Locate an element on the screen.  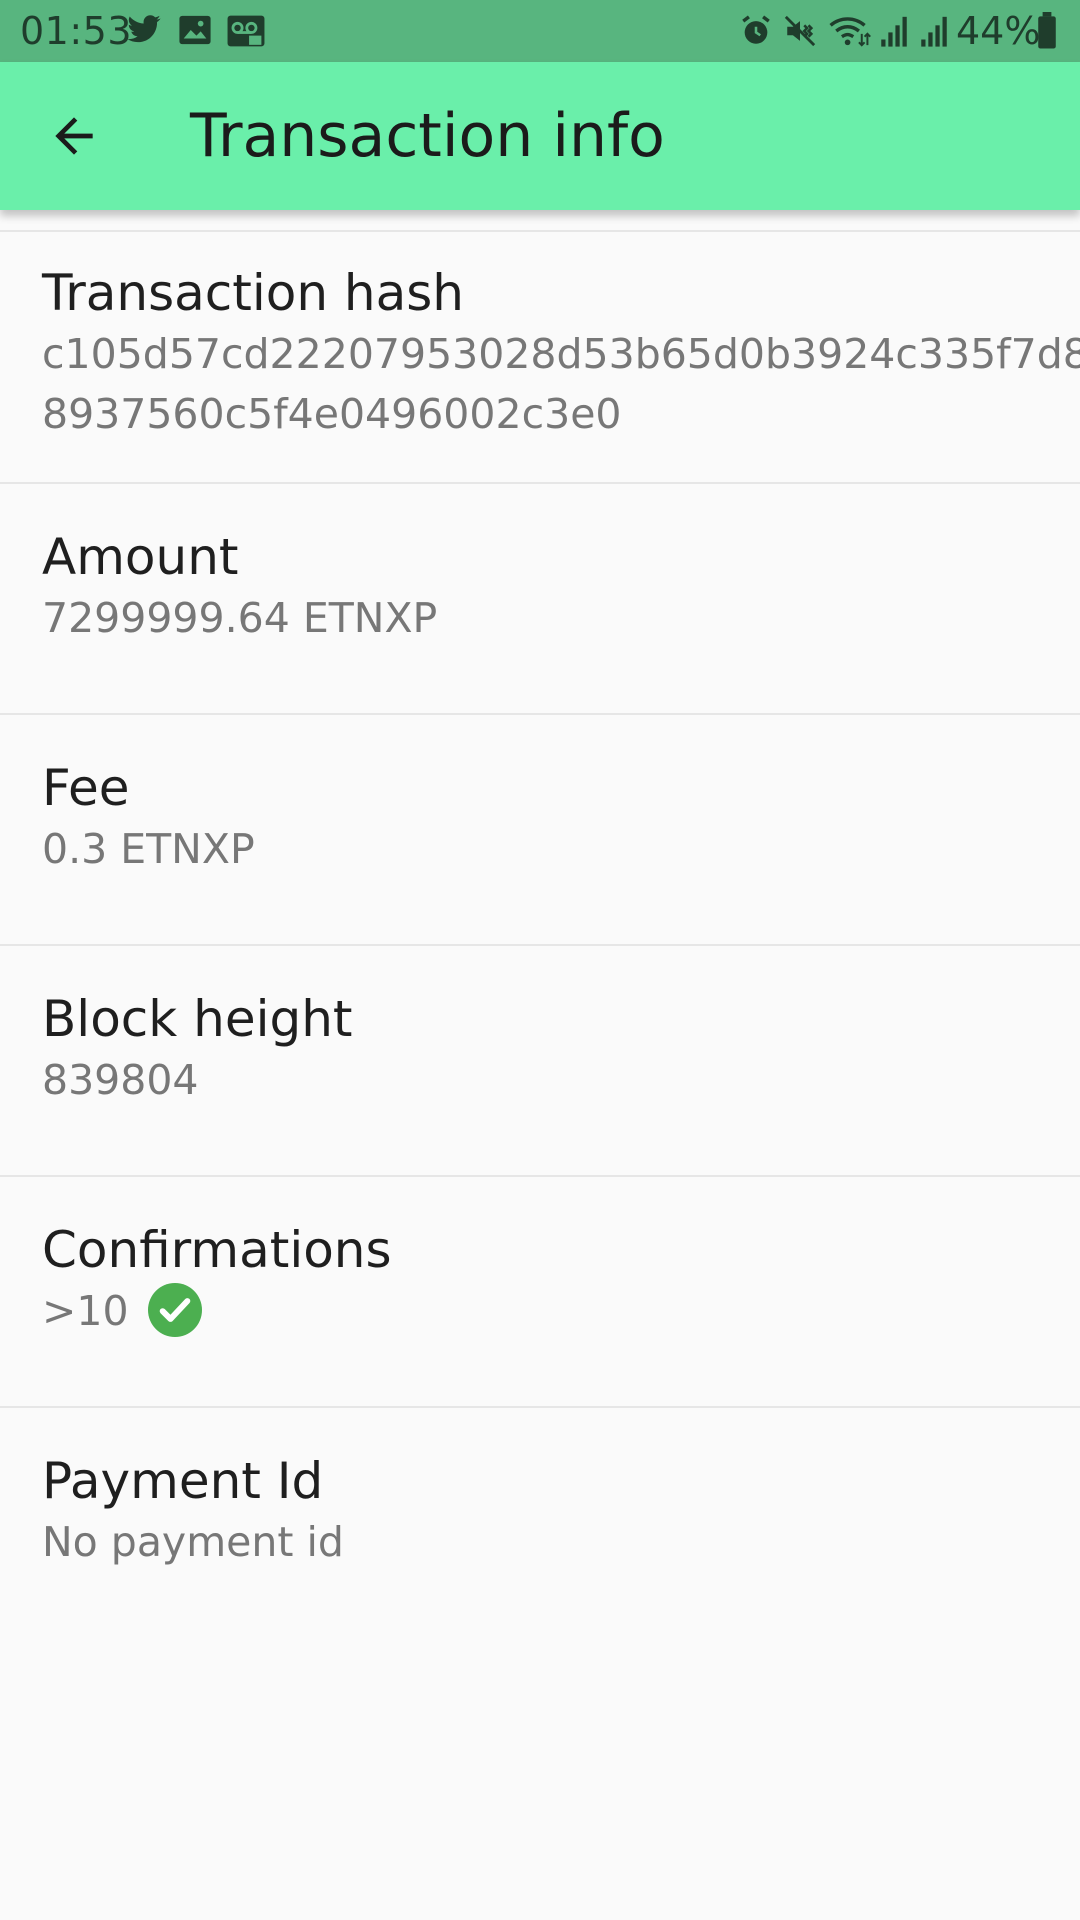
block-height-item: Block height 839804 is located at coordinates (540, 1061).